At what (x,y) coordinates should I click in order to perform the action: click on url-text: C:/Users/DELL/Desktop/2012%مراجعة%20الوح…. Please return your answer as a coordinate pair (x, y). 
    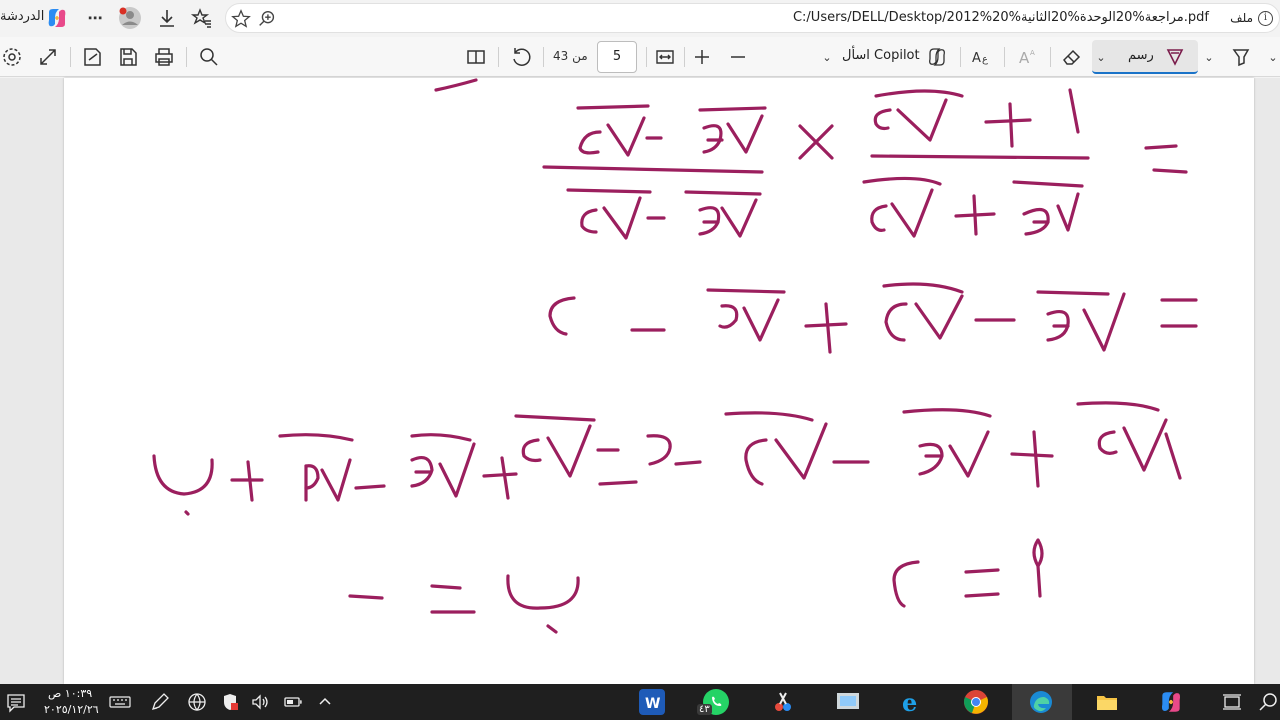
    Looking at the image, I should click on (1001, 17).